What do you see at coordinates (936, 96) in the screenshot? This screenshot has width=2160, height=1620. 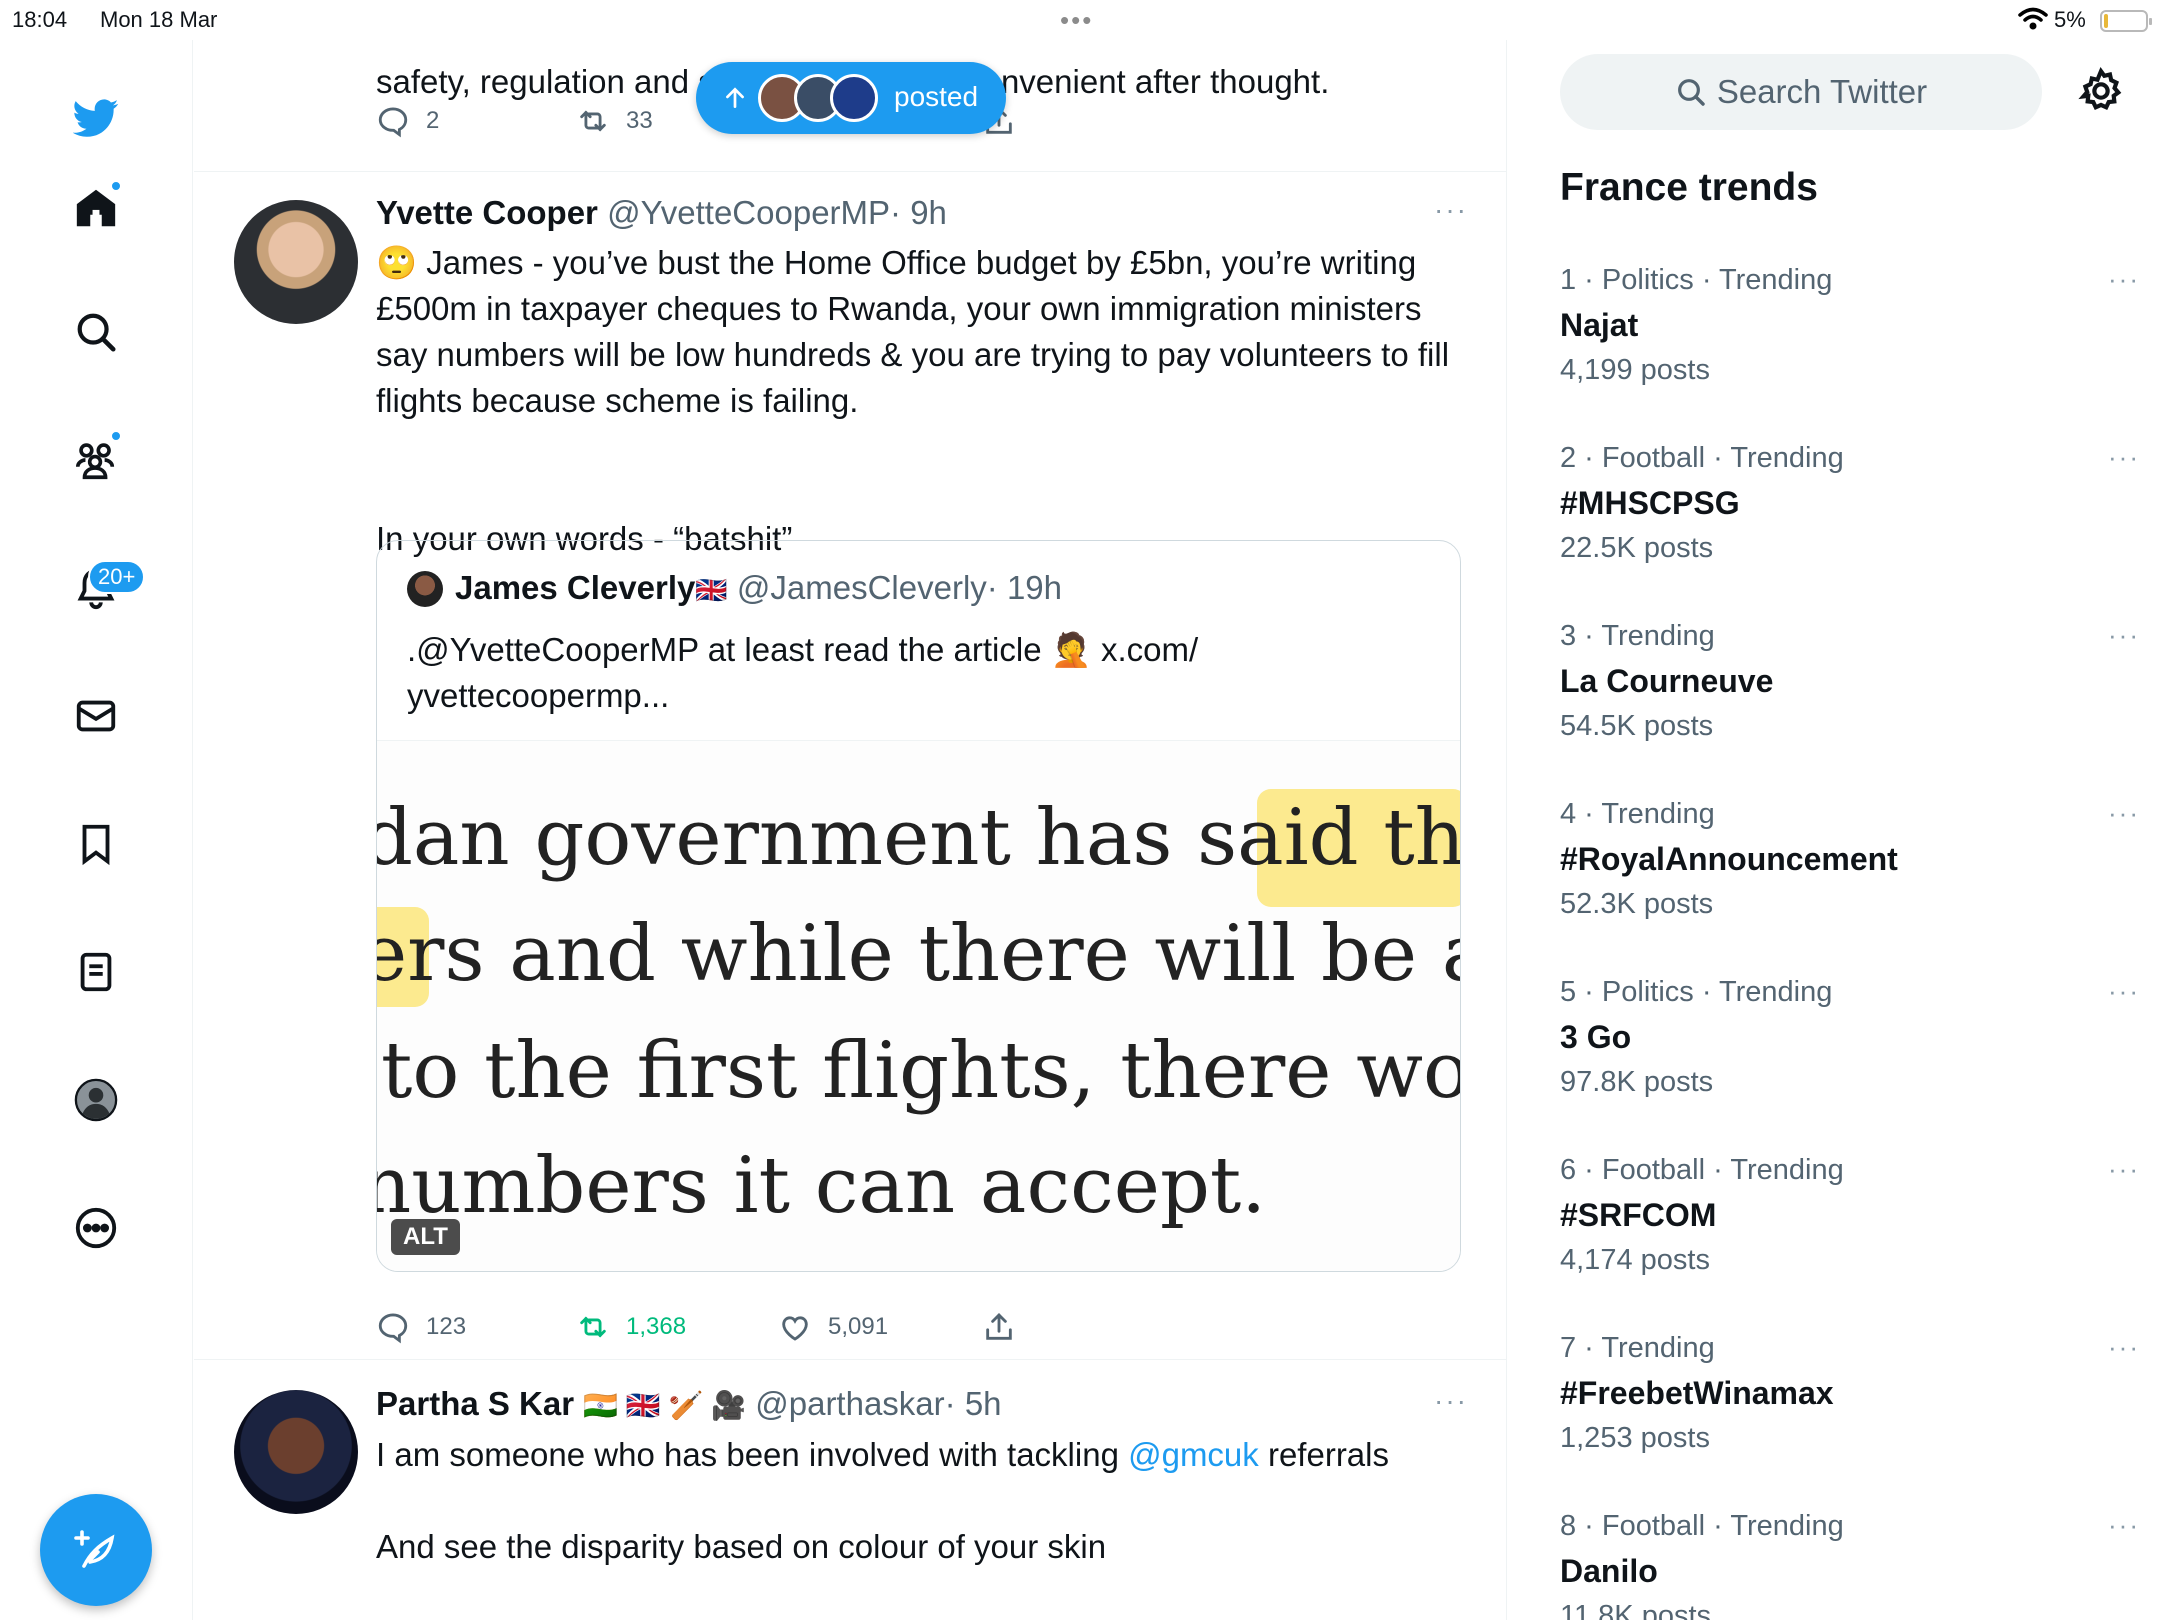 I see `posted-label: posted` at bounding box center [936, 96].